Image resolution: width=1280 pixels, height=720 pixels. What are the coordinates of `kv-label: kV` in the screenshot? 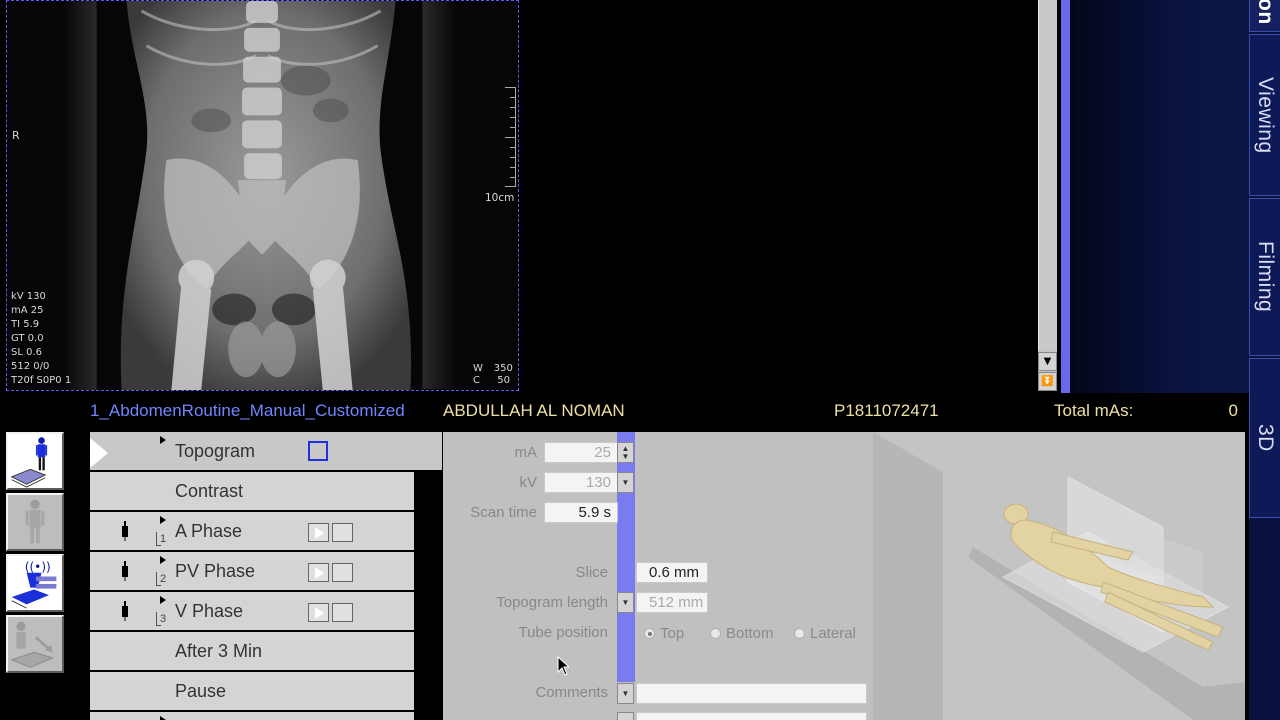 It's located at (528, 482).